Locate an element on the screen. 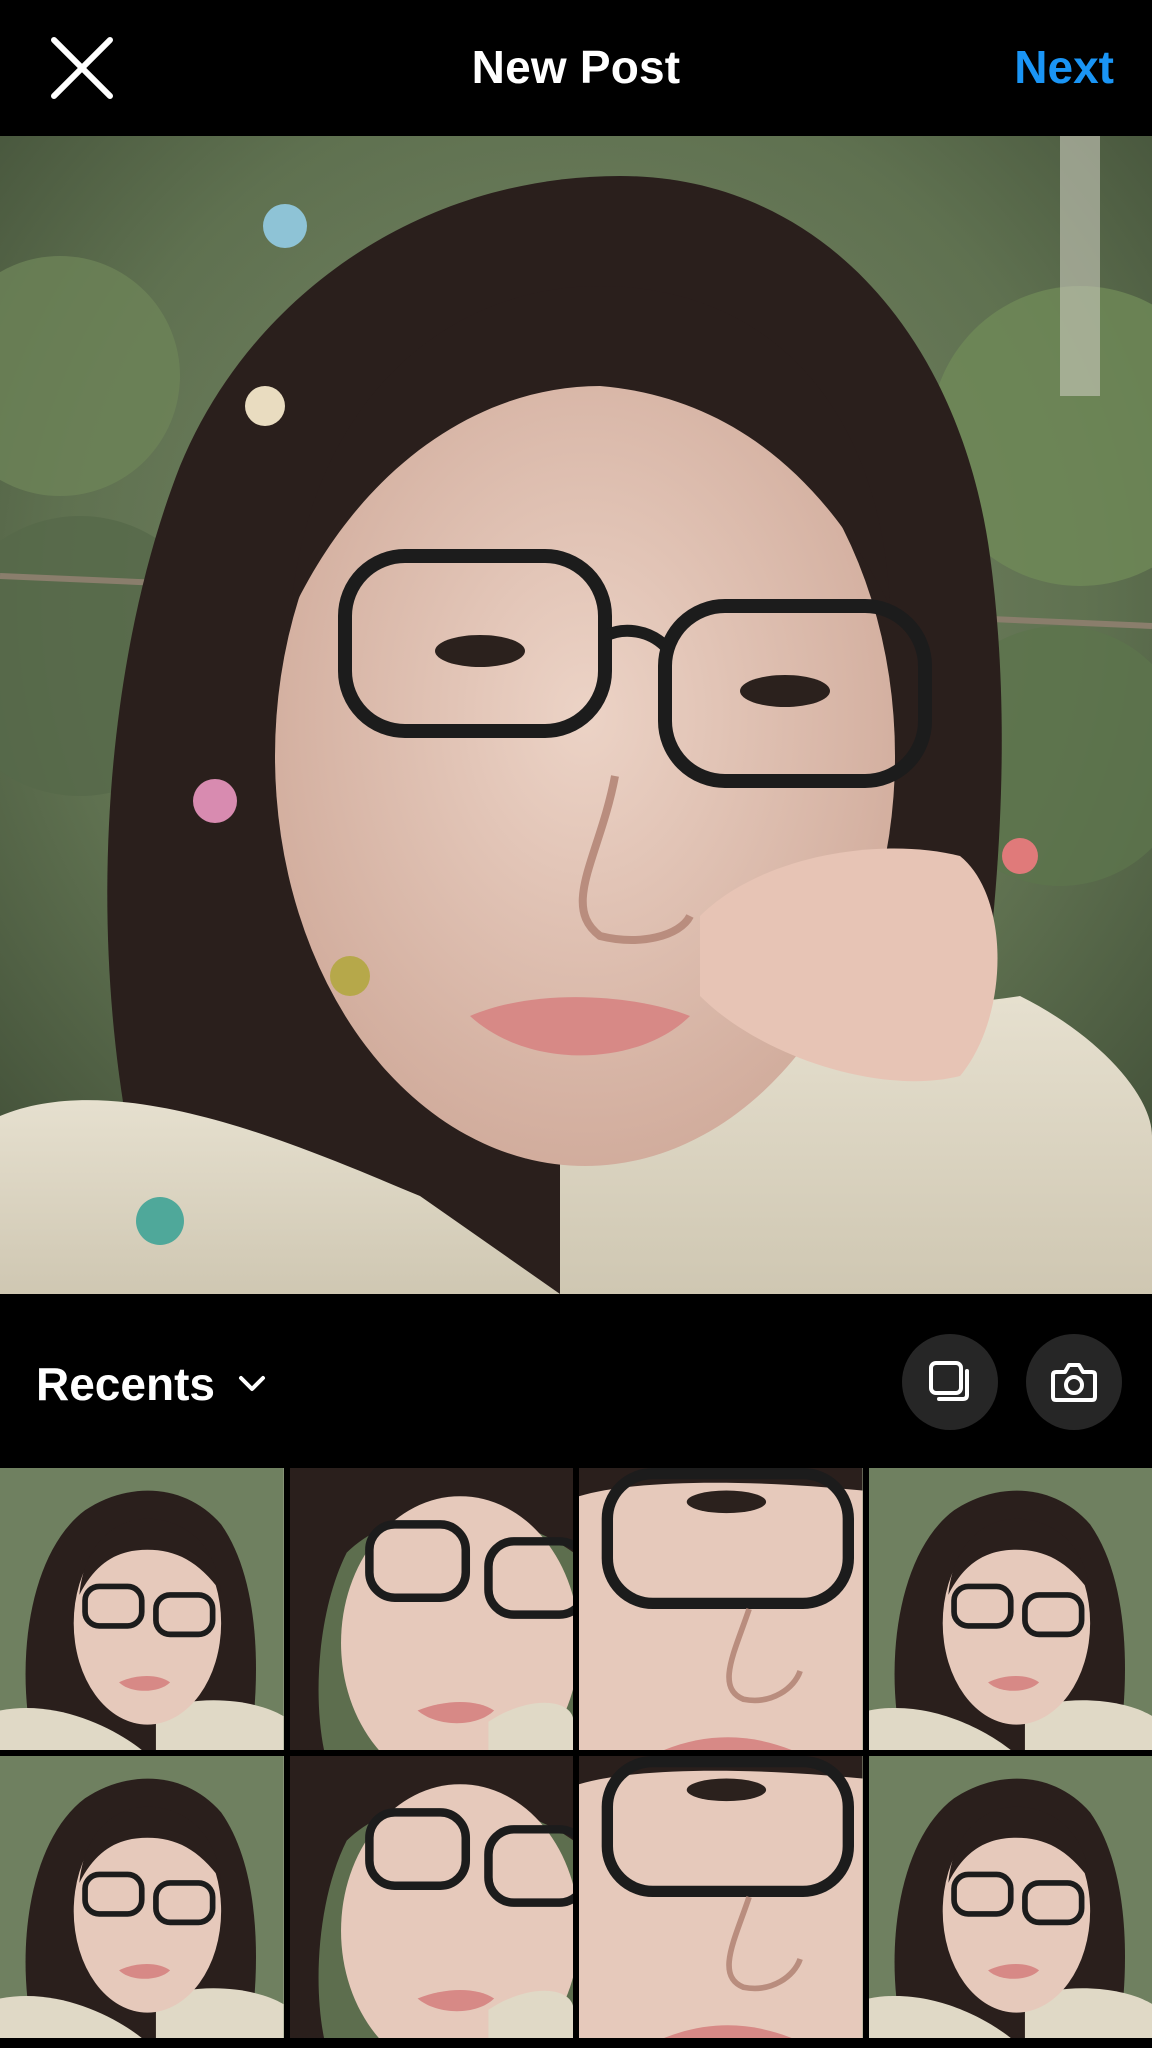 The image size is (1152, 2048). next-button: Next is located at coordinates (1064, 67).